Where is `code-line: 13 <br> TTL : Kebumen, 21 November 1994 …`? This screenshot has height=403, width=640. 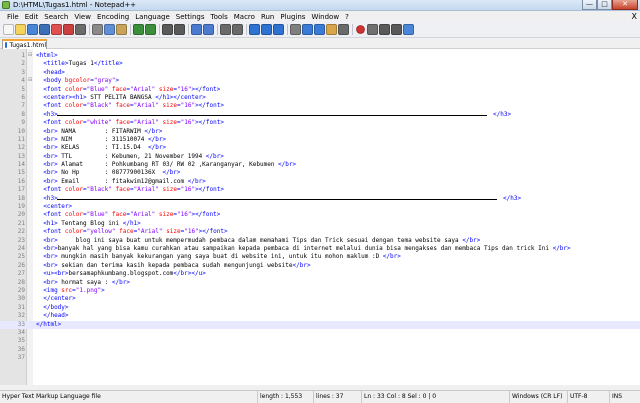
code-line: 13 <br> TTL : Kebumen, 21 November 1994 … is located at coordinates (320, 157).